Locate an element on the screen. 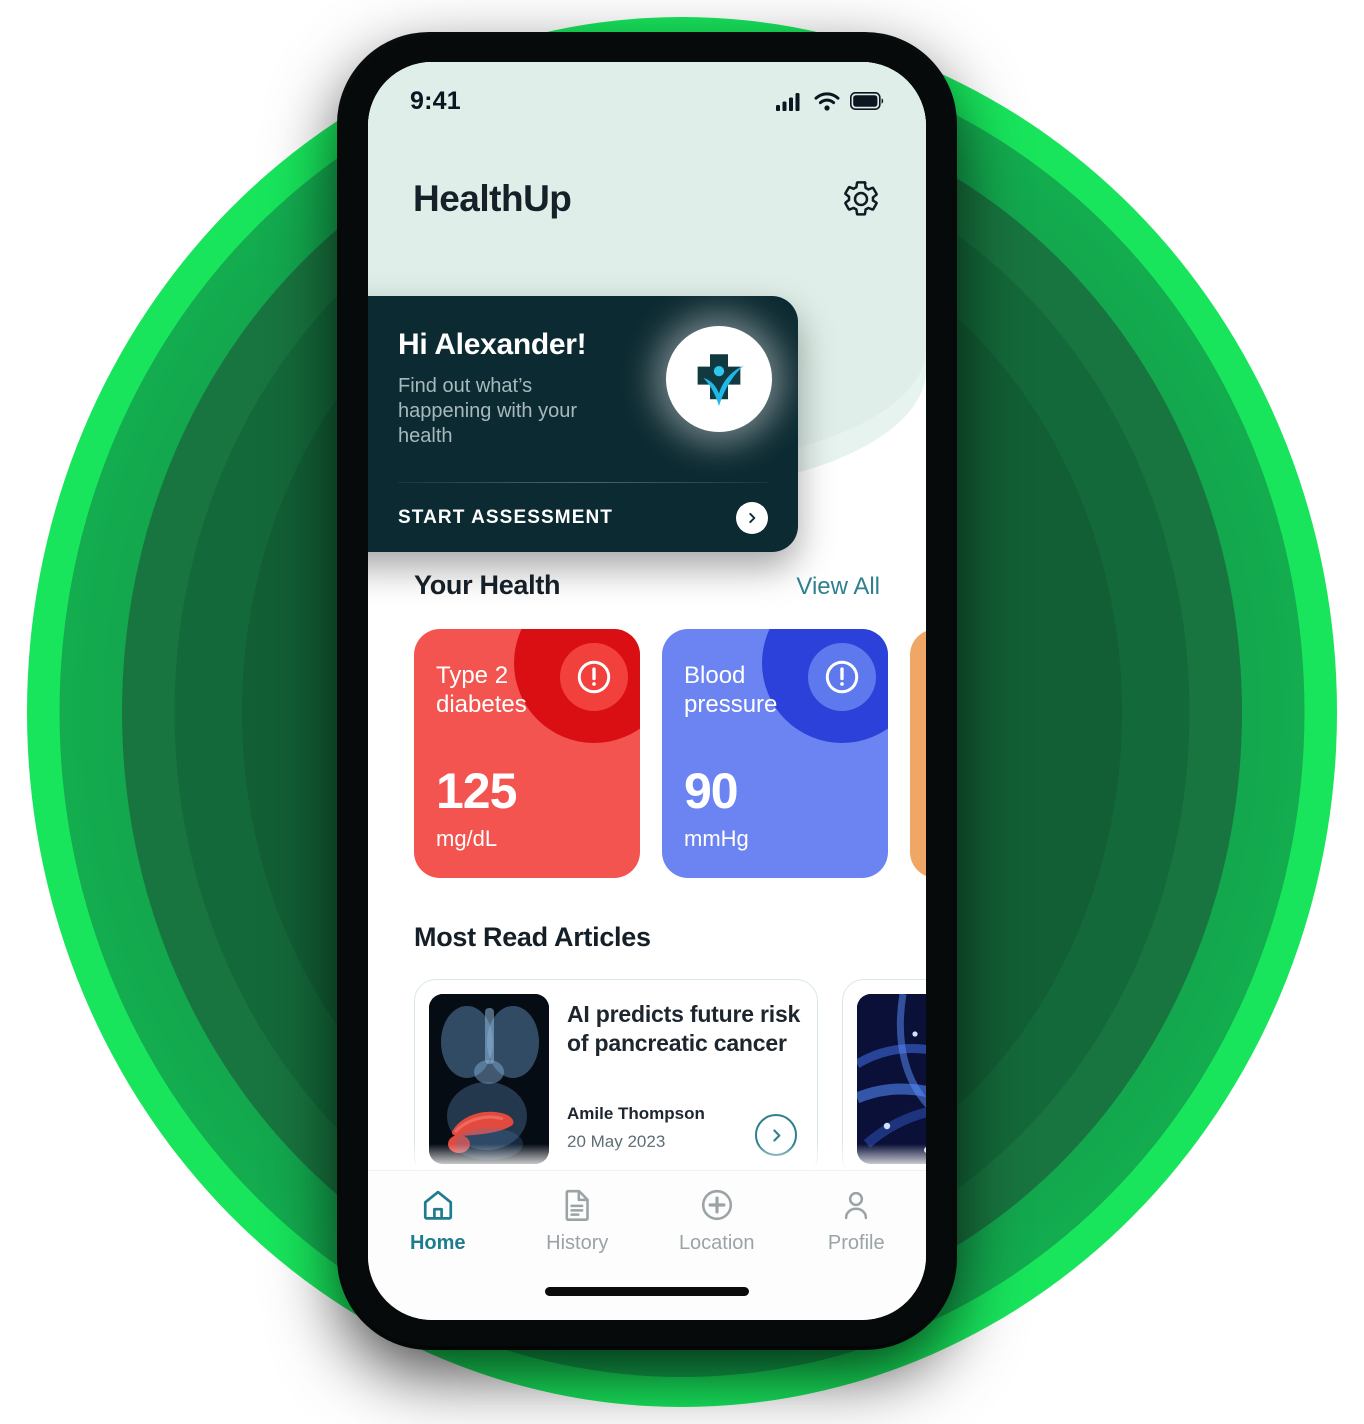 The height and width of the screenshot is (1424, 1364). tab-label-profile: Profile is located at coordinates (856, 1243).